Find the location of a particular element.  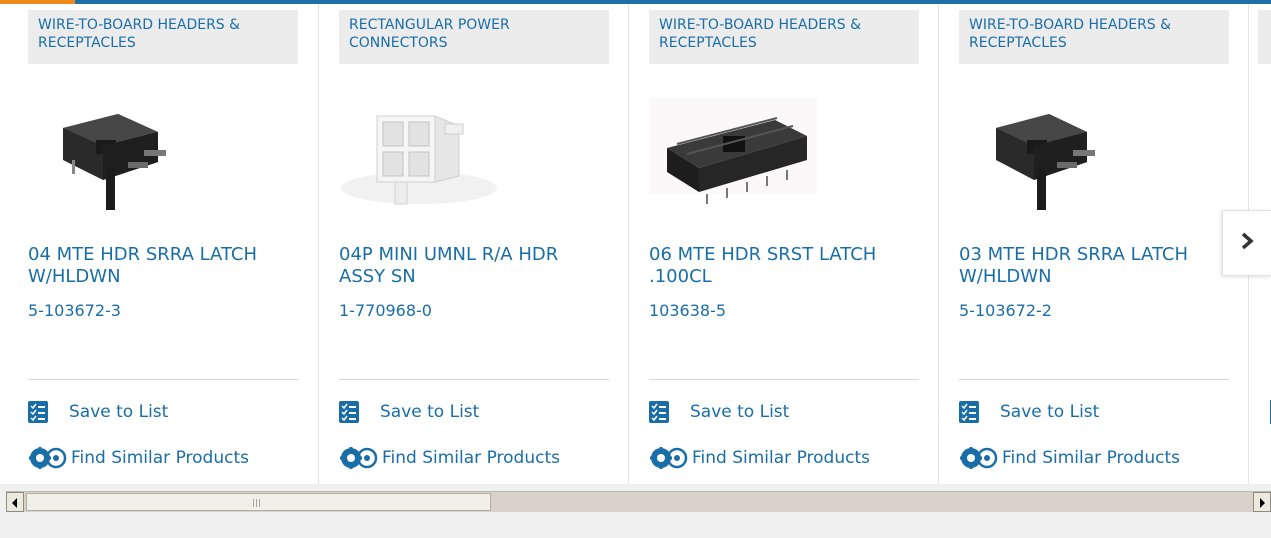

product-name-link: 06 MTE HDR SRST LATCH .100CL is located at coordinates (783, 266).